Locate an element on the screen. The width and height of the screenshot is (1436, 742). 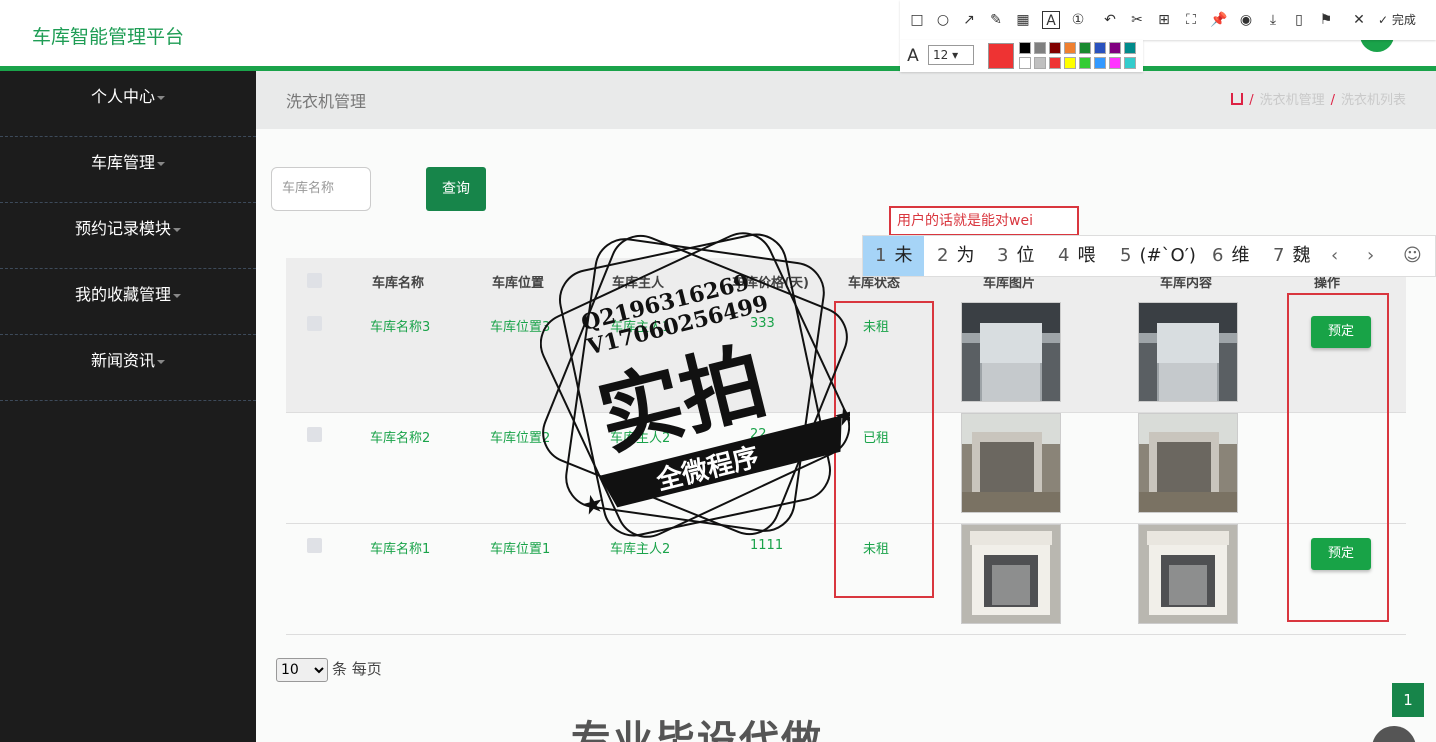
ime-candidate: 1未 is located at coordinates (894, 256).